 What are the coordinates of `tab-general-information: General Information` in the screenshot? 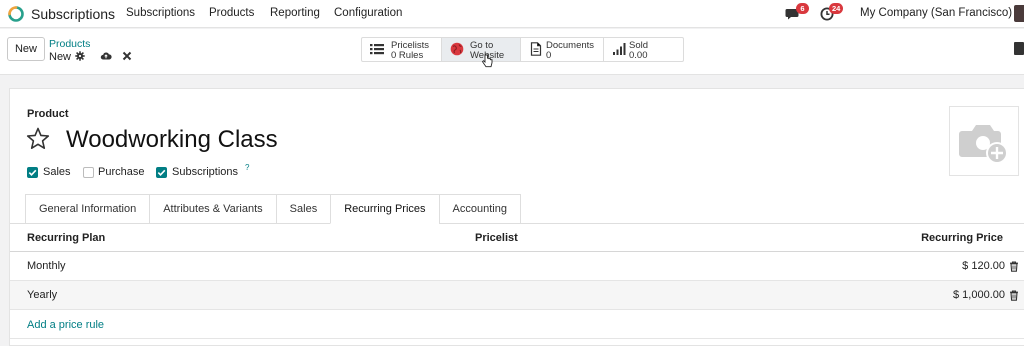 It's located at (87, 209).